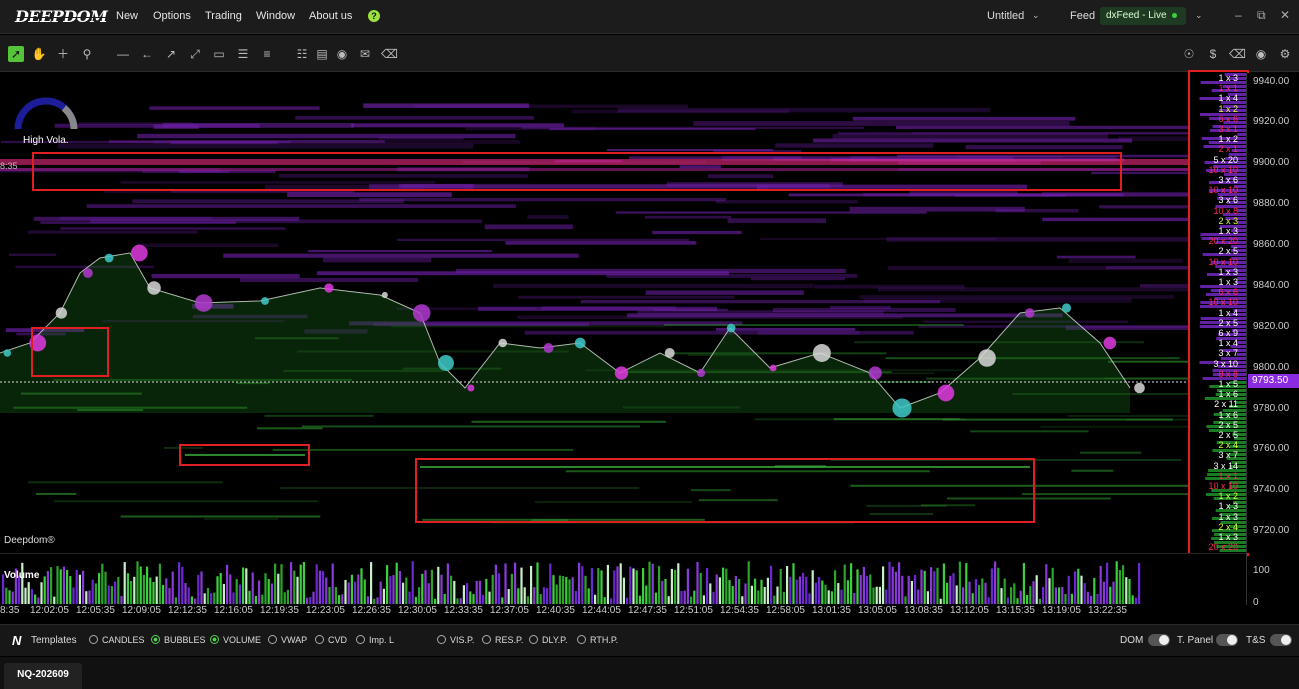 The image size is (1299, 689). What do you see at coordinates (365, 54) in the screenshot?
I see `comment-icon: ✉` at bounding box center [365, 54].